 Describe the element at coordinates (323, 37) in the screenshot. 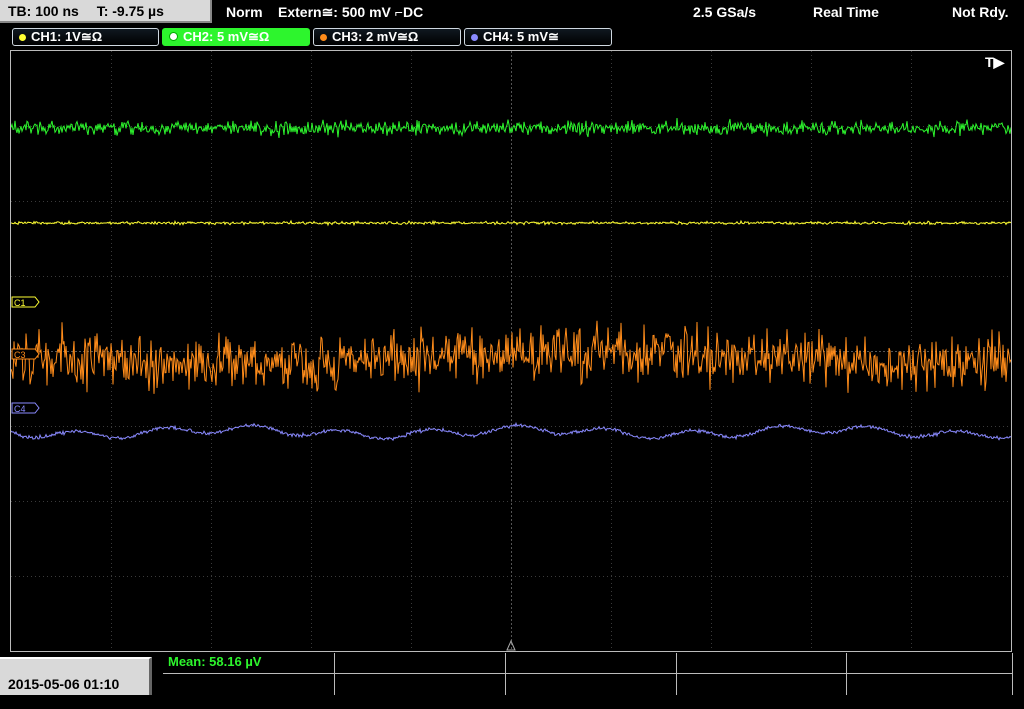

I see `ch3-dot-icon` at that location.